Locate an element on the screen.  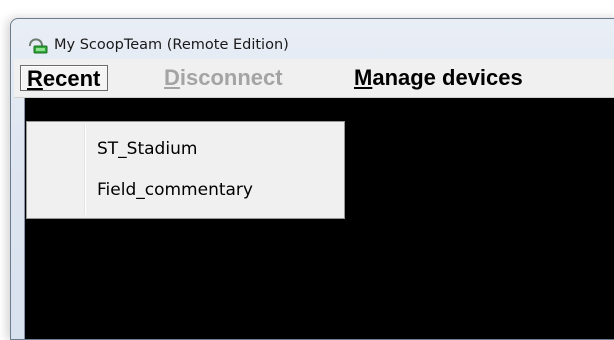
menu-manage-devices: Manage devices is located at coordinates (438, 78).